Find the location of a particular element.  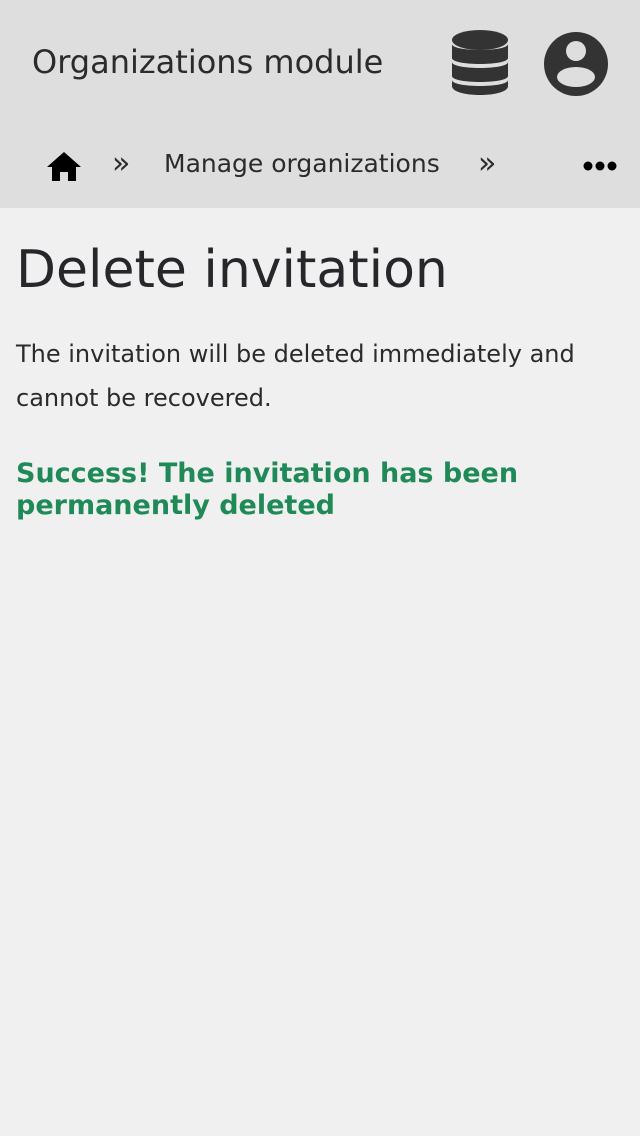

home-icon is located at coordinates (64, 166).